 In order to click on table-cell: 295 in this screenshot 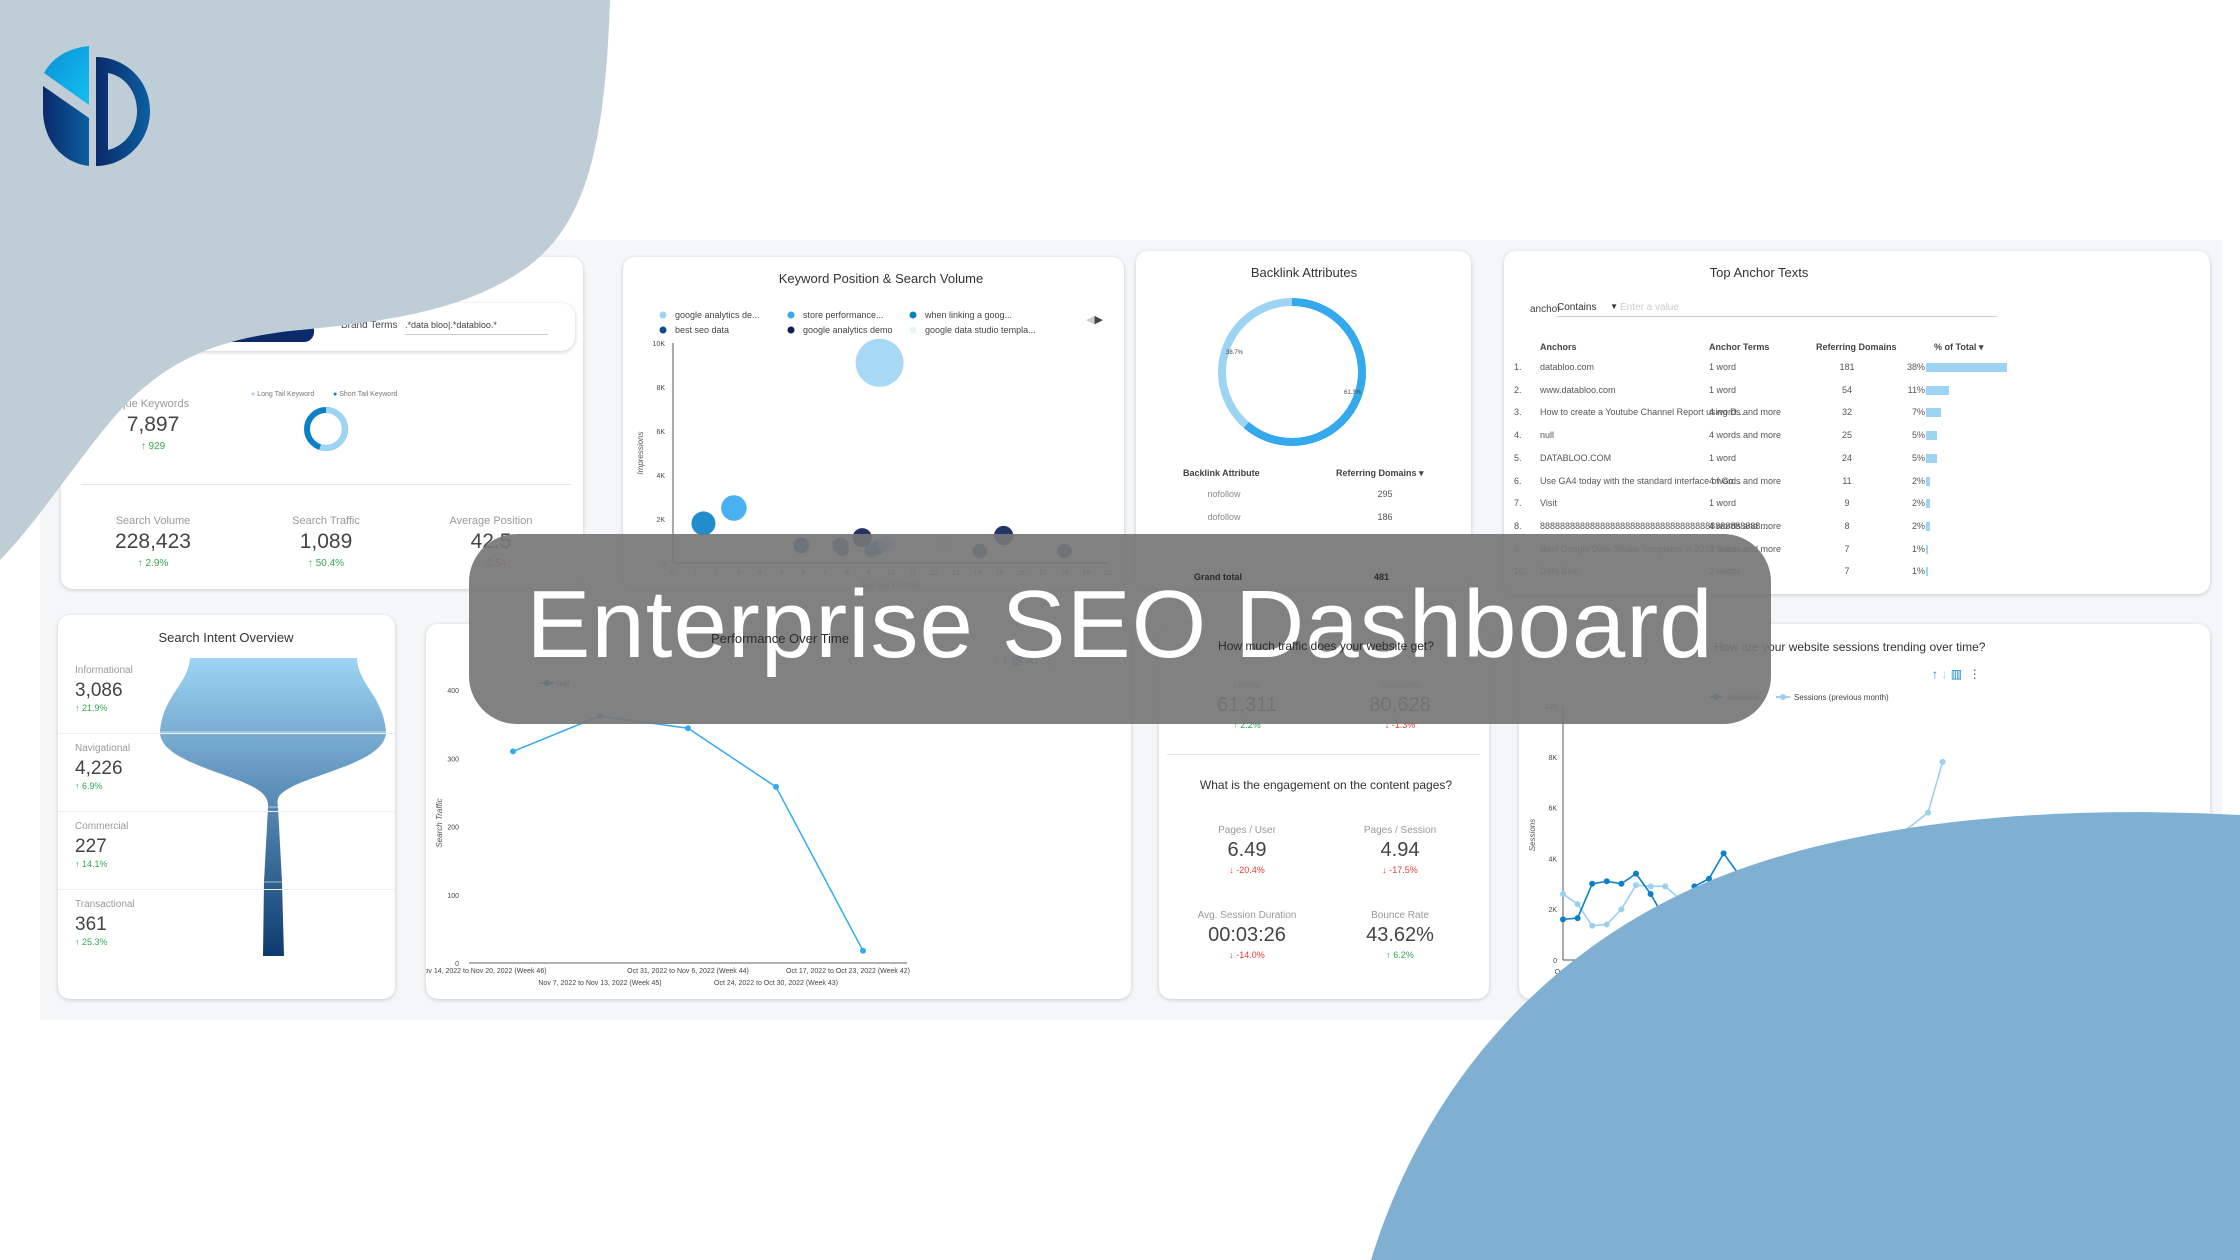, I will do `click(1385, 494)`.